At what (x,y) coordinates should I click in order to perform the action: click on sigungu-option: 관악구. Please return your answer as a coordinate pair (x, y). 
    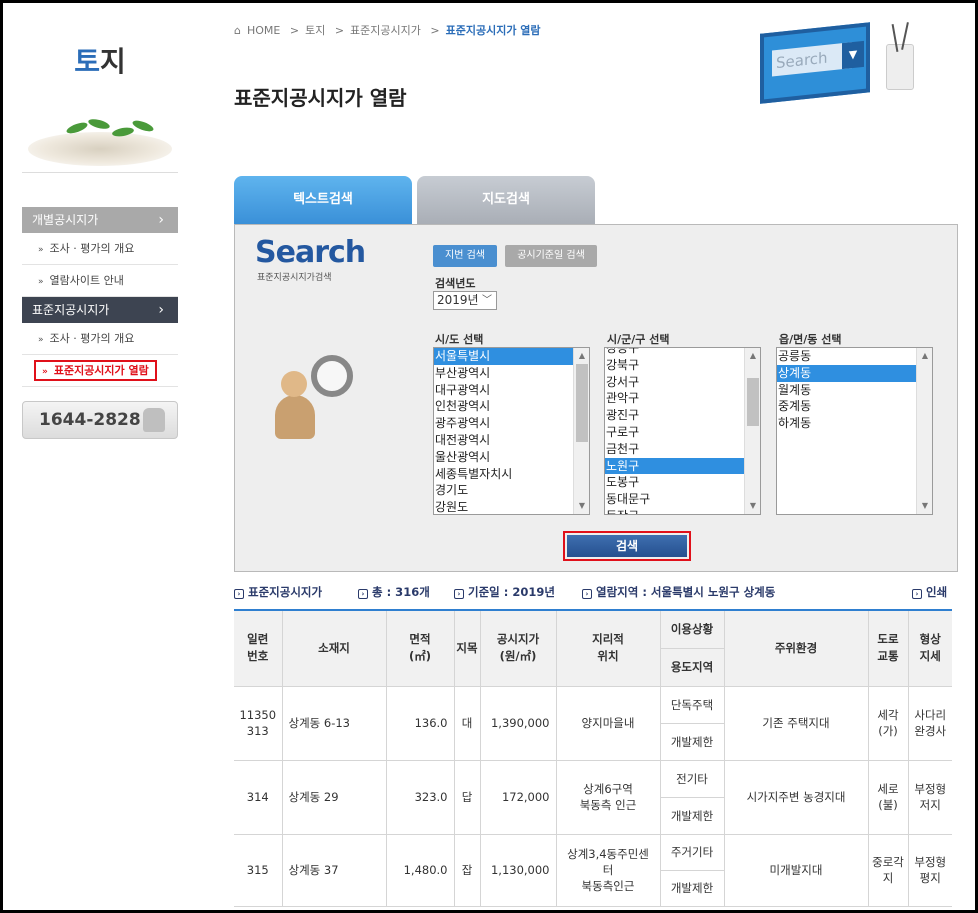
    Looking at the image, I should click on (674, 398).